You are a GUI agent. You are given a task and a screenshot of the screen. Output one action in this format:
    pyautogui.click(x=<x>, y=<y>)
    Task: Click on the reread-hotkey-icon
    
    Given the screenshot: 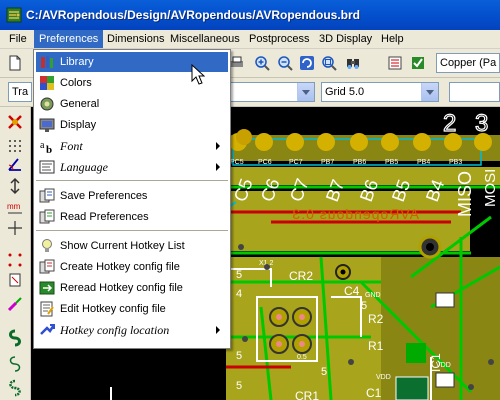 What is the action you would take?
    pyautogui.click(x=47, y=288)
    